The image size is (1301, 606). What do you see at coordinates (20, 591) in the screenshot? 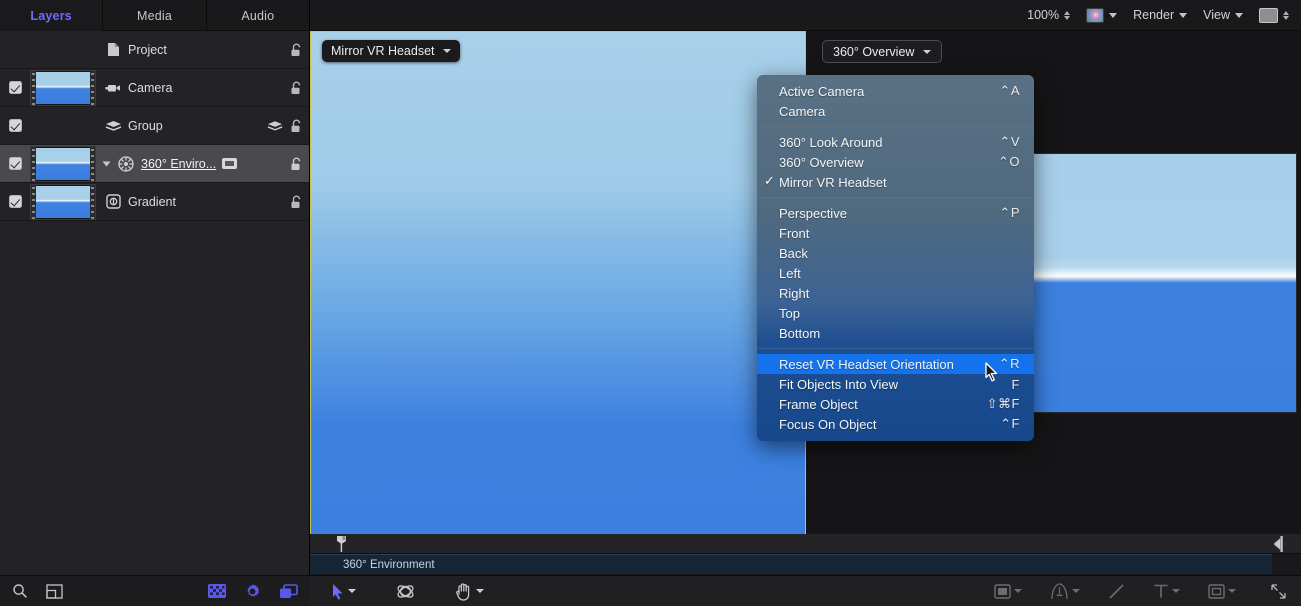
I see `search-icon` at bounding box center [20, 591].